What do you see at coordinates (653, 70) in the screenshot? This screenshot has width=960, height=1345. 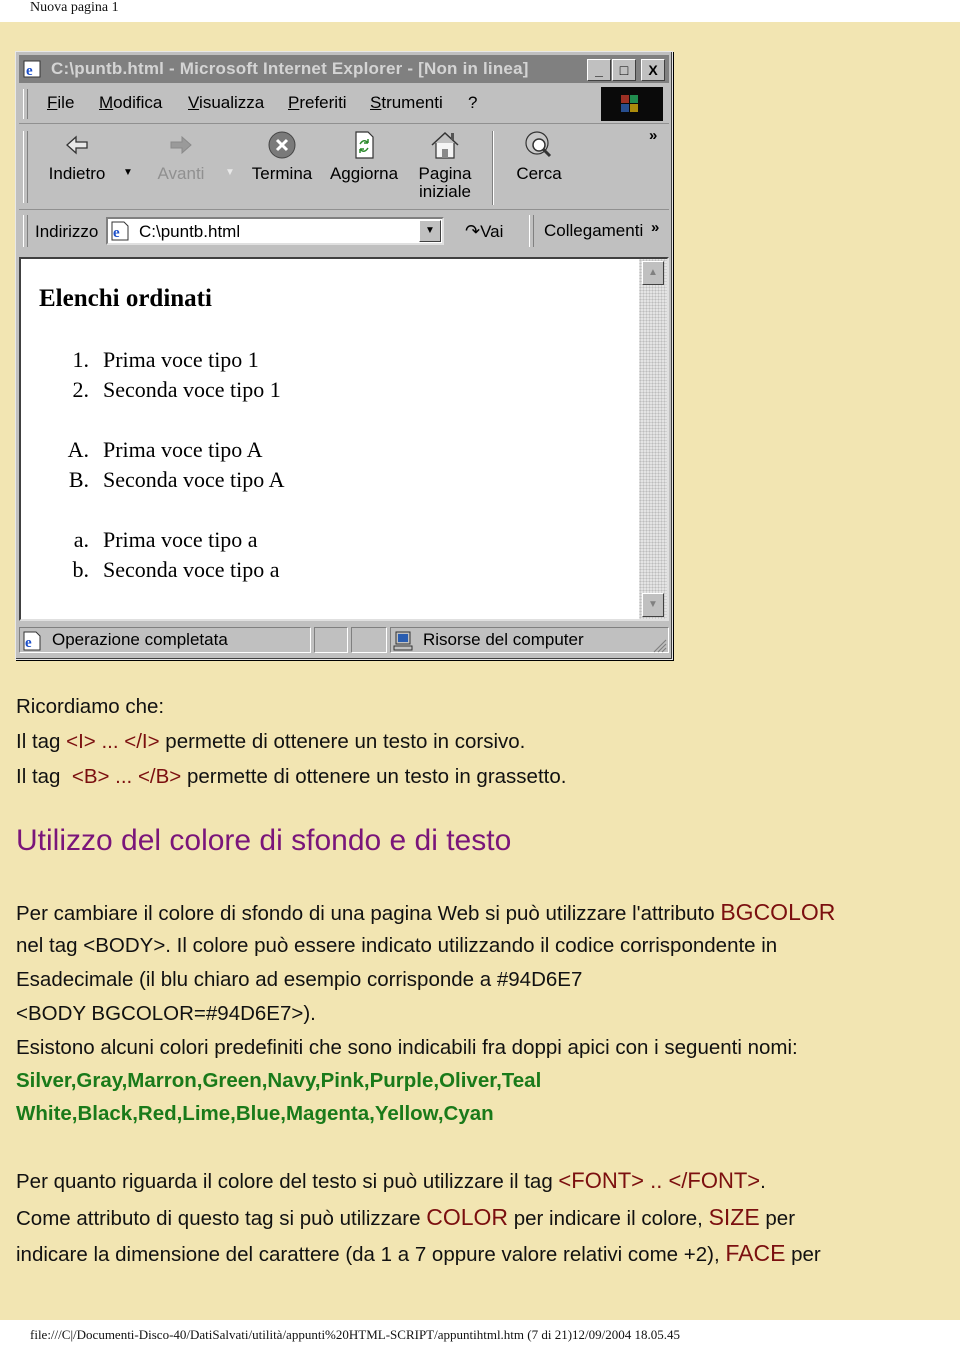 I see `close-button: X` at bounding box center [653, 70].